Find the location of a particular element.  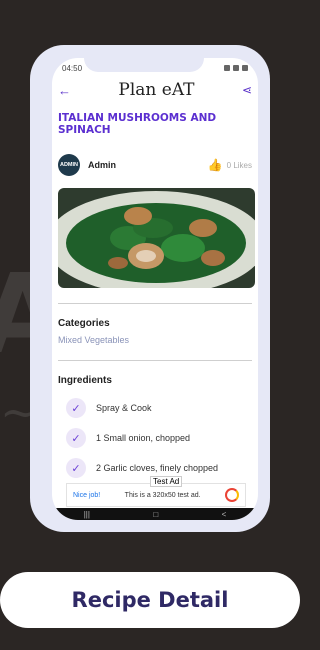

status-icons is located at coordinates (236, 68).